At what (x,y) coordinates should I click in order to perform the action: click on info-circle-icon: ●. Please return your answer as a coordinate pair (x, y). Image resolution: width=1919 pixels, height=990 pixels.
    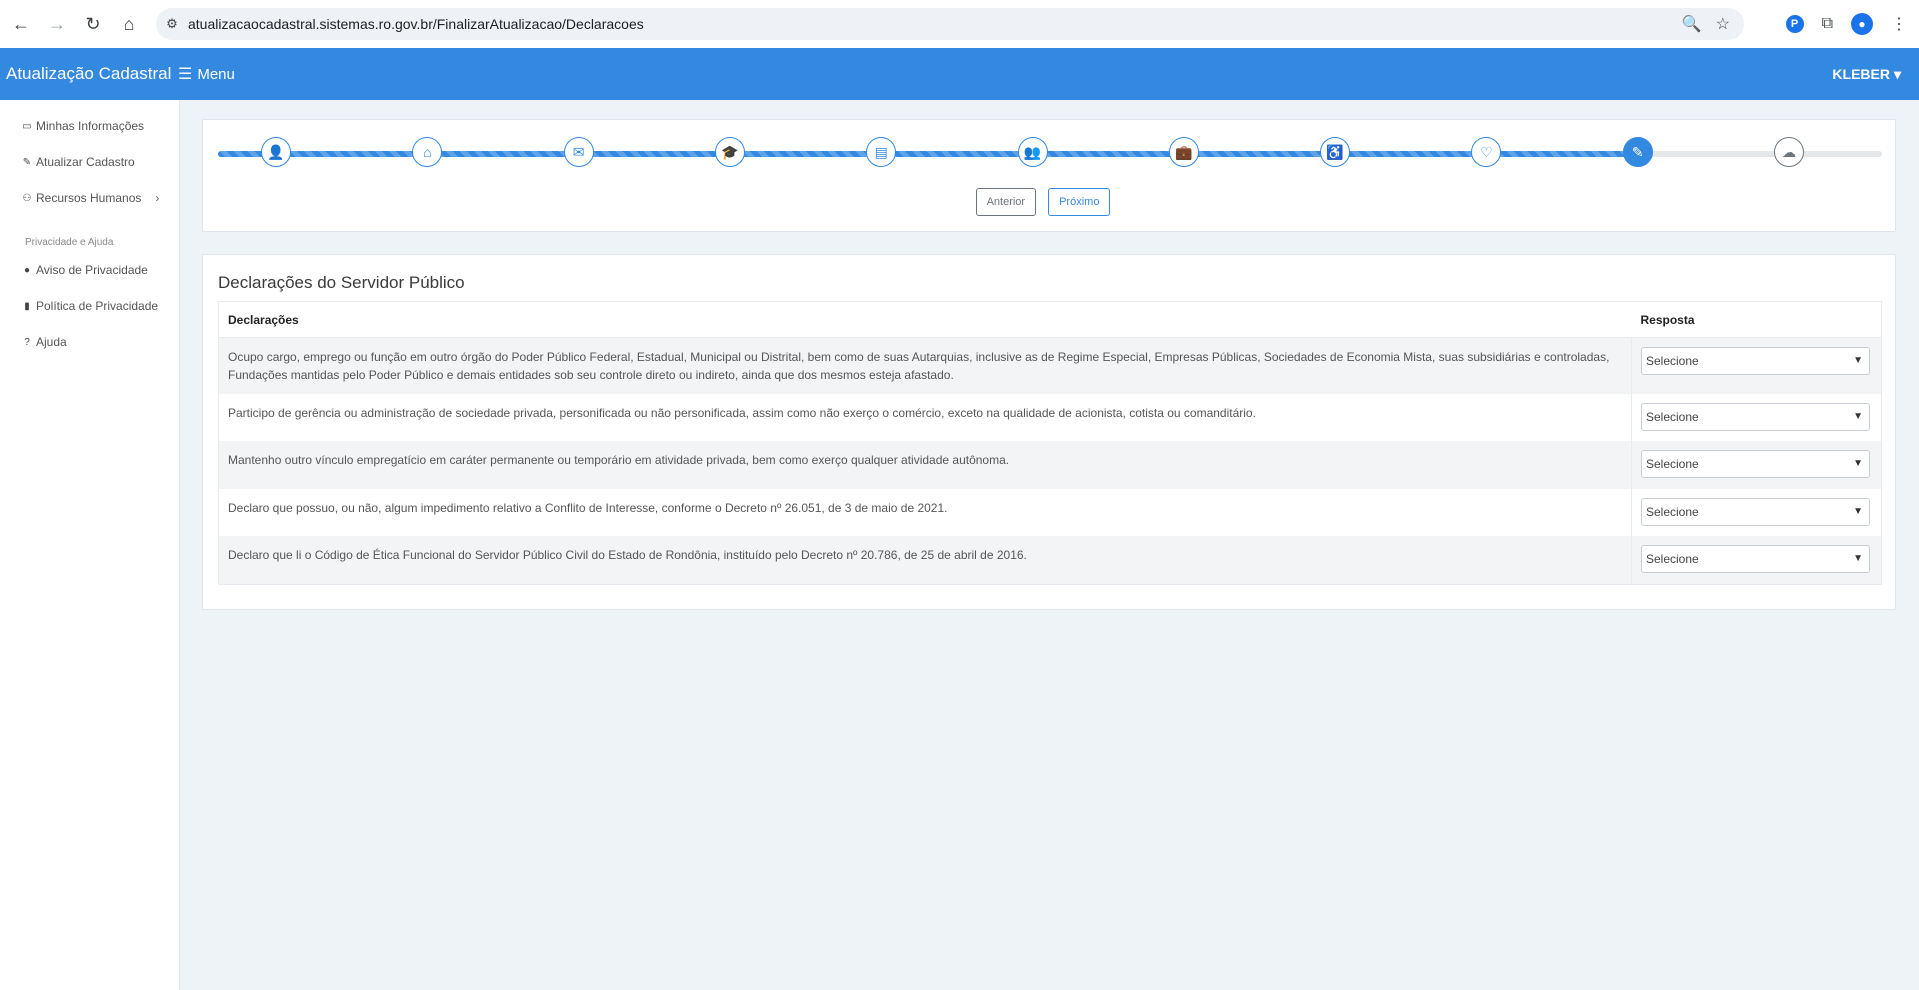
    Looking at the image, I should click on (27, 270).